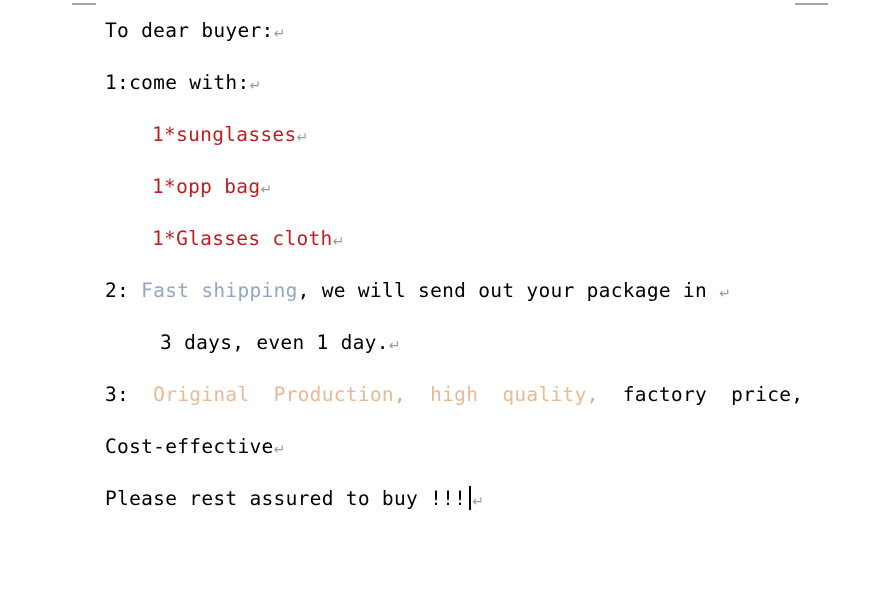 Image resolution: width=882 pixels, height=597 pixels. What do you see at coordinates (177, 82) in the screenshot?
I see `item-header-text: 1:come with:` at bounding box center [177, 82].